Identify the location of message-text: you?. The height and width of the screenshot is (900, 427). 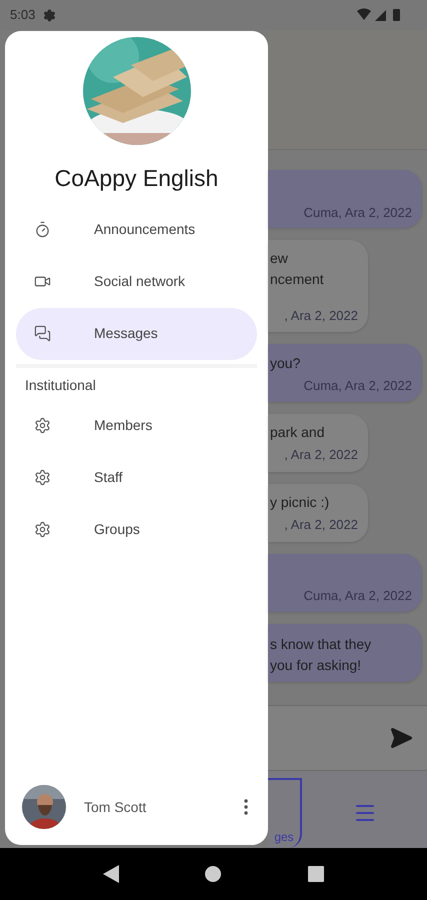
(286, 363).